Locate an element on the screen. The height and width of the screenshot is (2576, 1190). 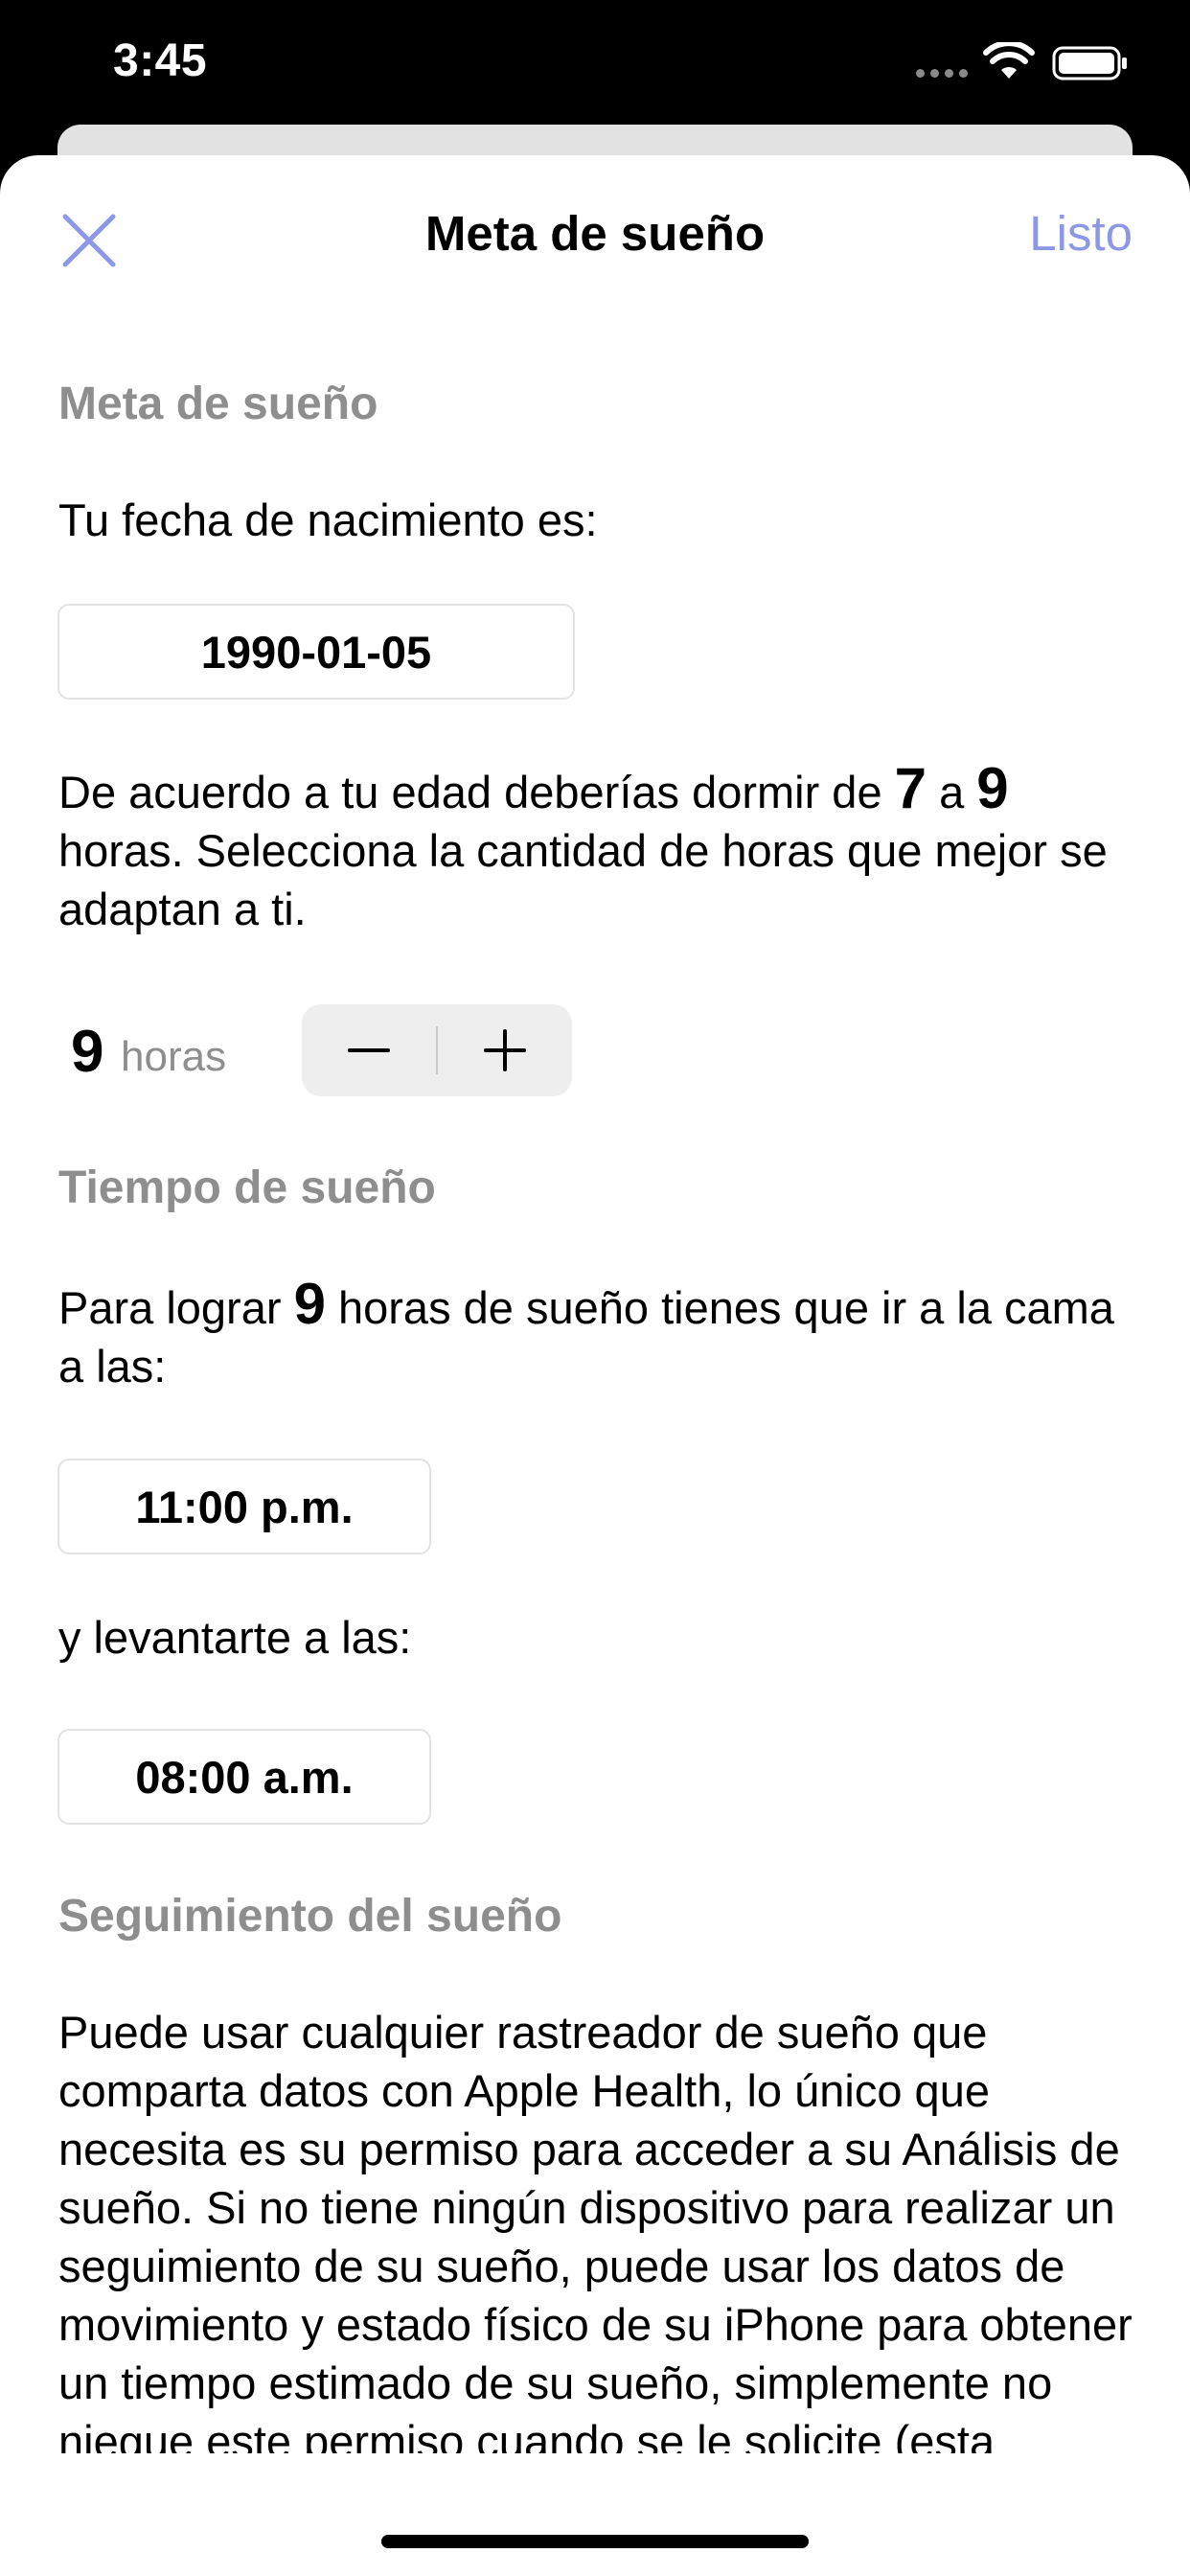
hours-stepper is located at coordinates (437, 1050).